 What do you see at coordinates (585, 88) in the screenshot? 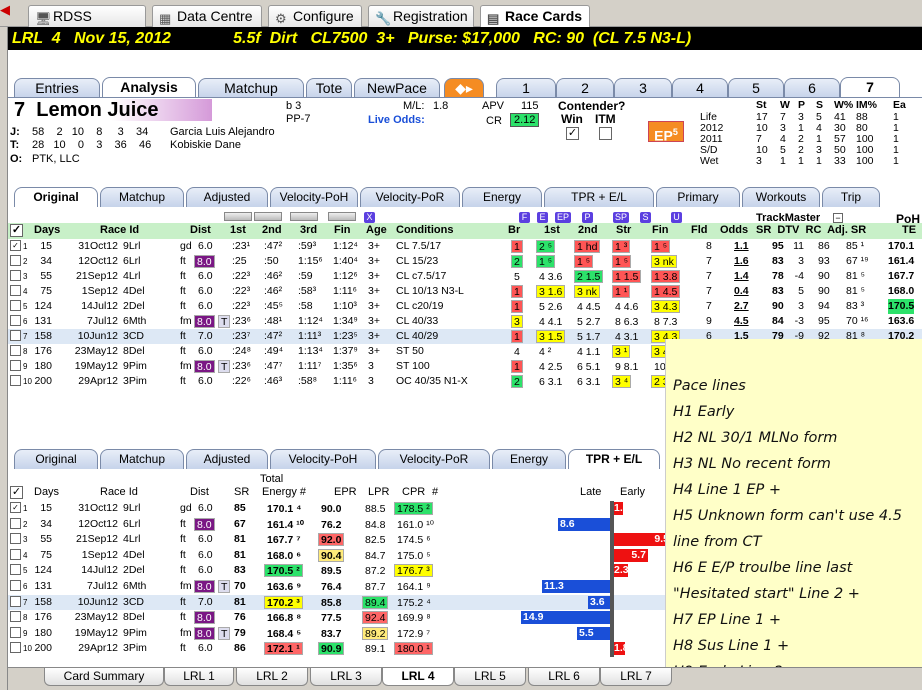
I see `tab-horse-2: 2` at bounding box center [585, 88].